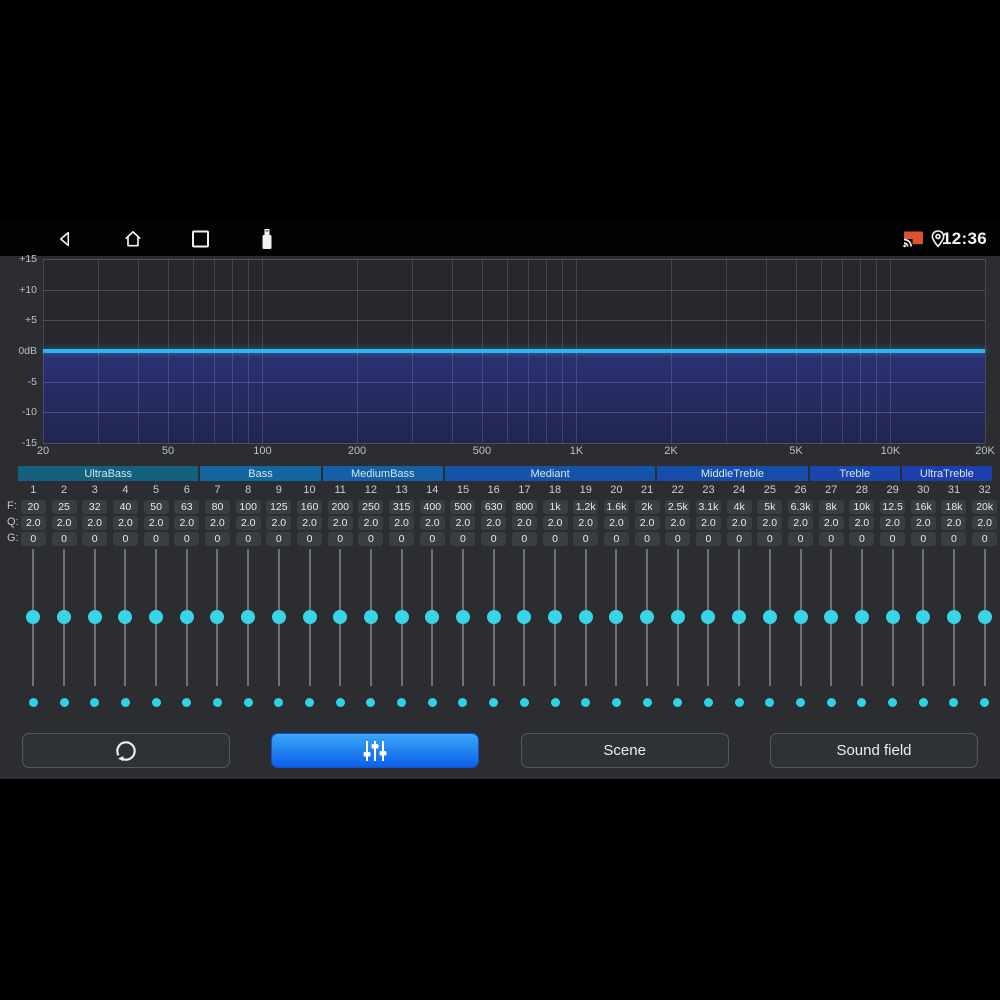 This screenshot has width=1000, height=1000. What do you see at coordinates (248, 507) in the screenshot?
I see `freq-value-chip: 100` at bounding box center [248, 507].